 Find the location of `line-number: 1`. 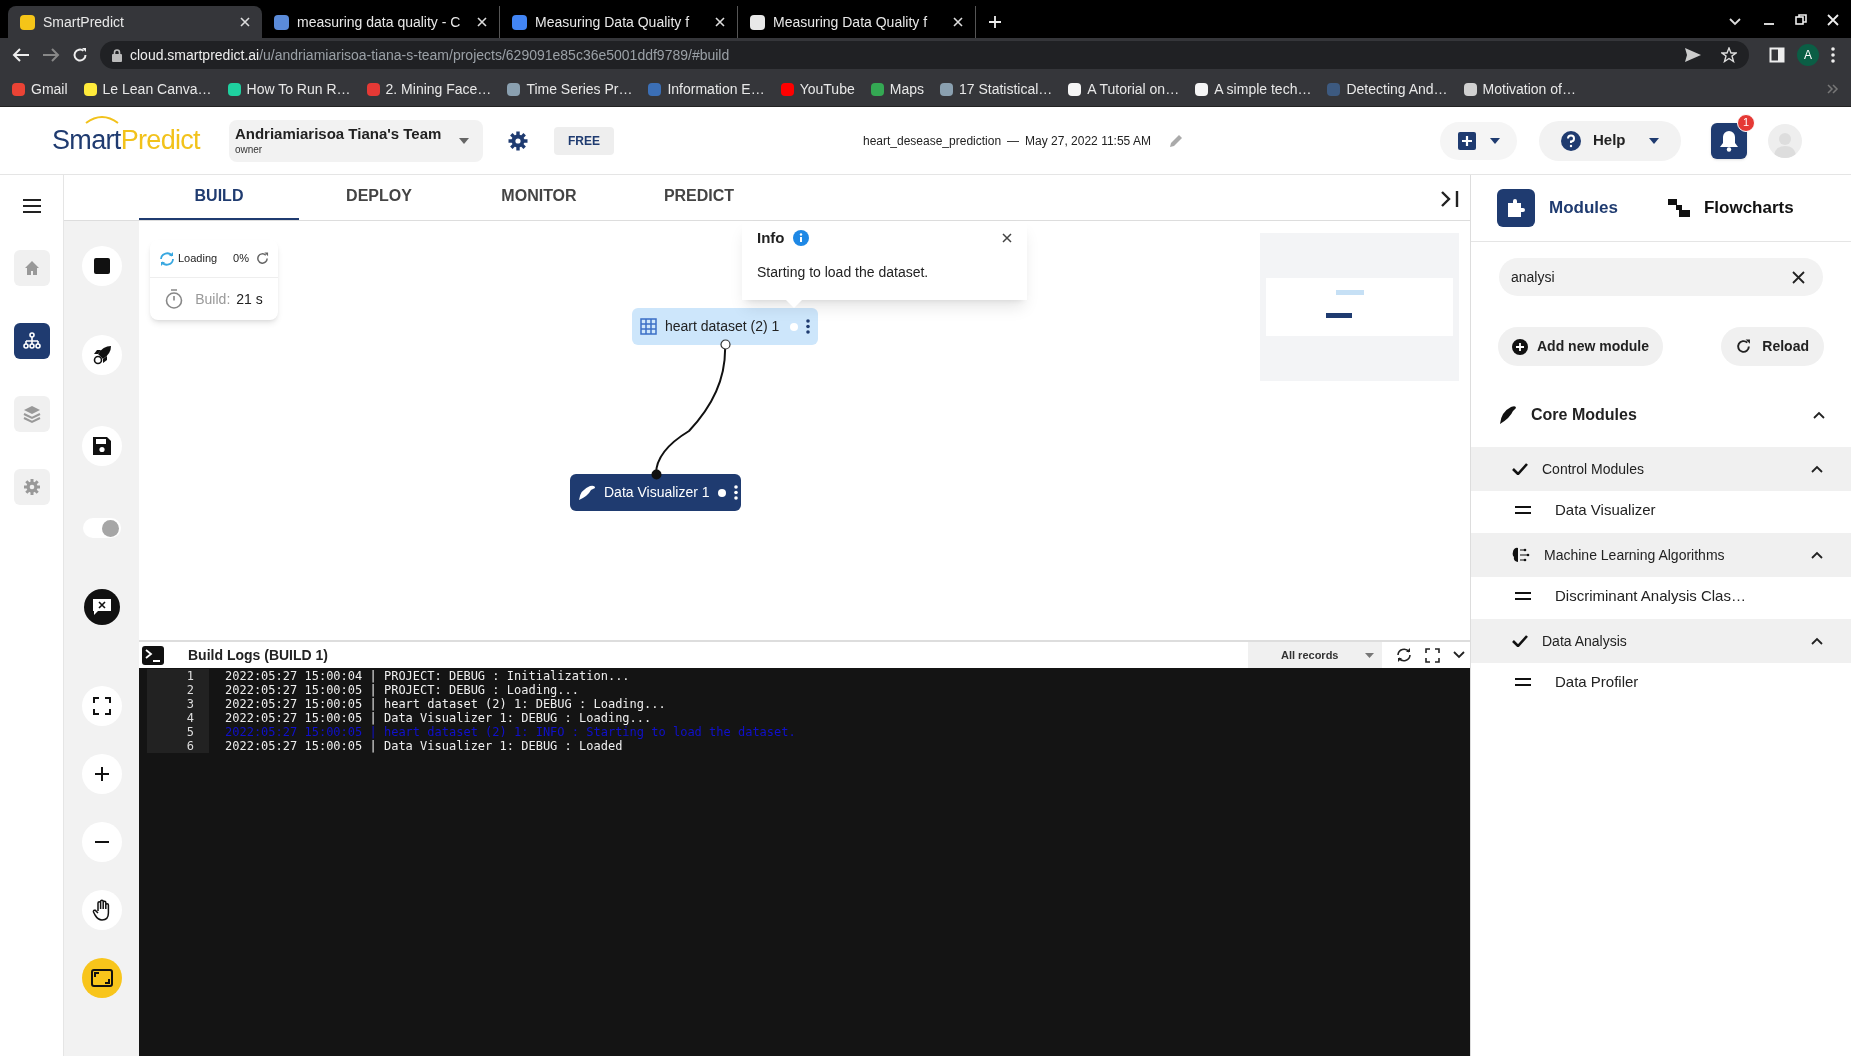

line-number: 1 is located at coordinates (178, 676).